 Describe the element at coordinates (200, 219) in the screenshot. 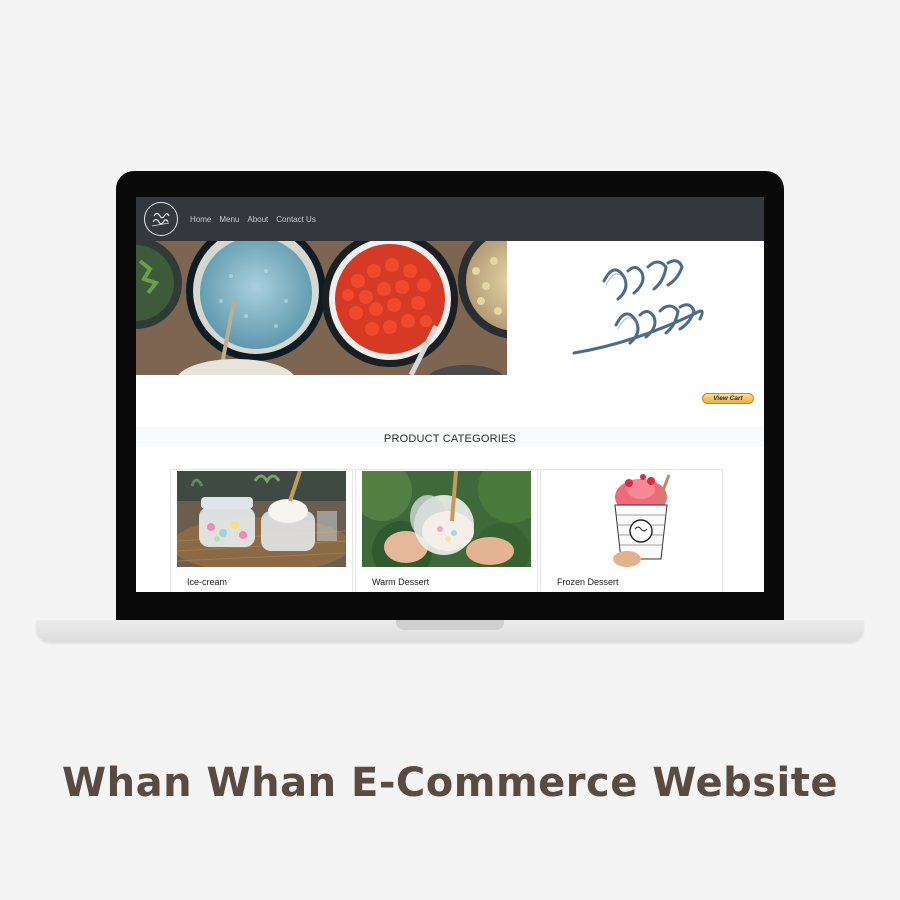

I see `nav-home: Home` at that location.